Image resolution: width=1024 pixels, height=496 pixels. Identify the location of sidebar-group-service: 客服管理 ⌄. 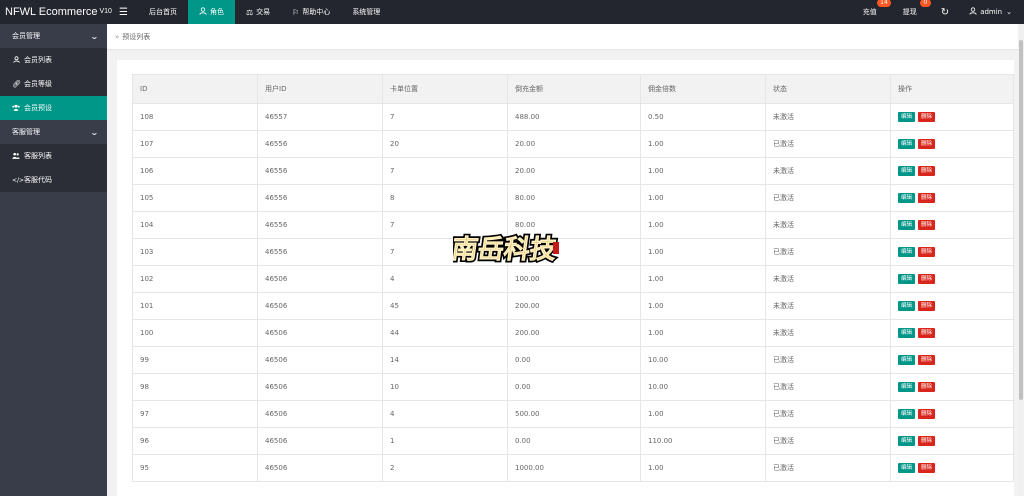
(53, 132).